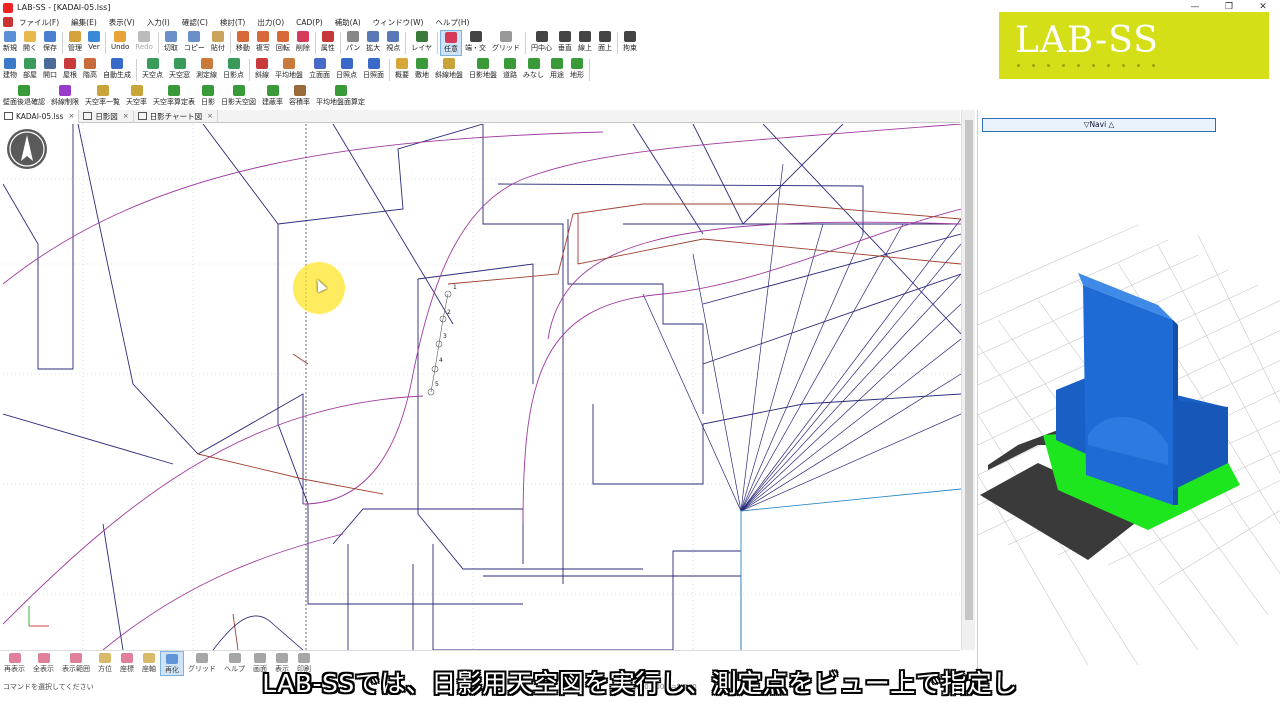 Image resolution: width=1280 pixels, height=720 pixels. I want to click on toolbar3-button-4: 天空率算定表, so click(174, 97).